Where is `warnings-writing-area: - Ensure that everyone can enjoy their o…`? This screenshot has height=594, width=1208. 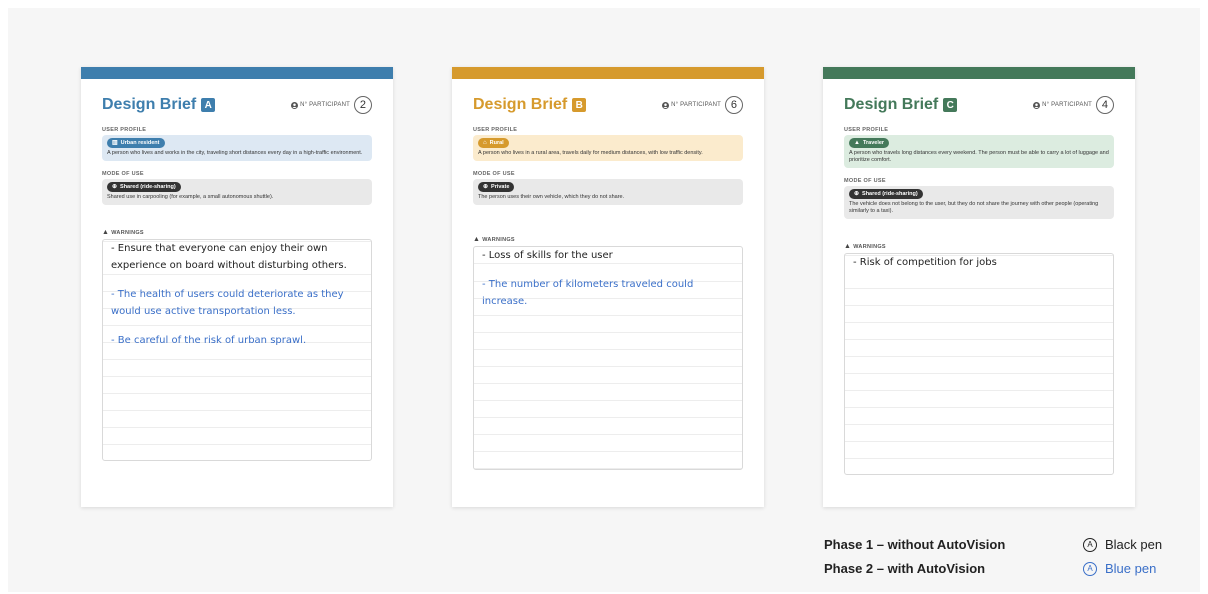 warnings-writing-area: - Ensure that everyone can enjoy their o… is located at coordinates (237, 350).